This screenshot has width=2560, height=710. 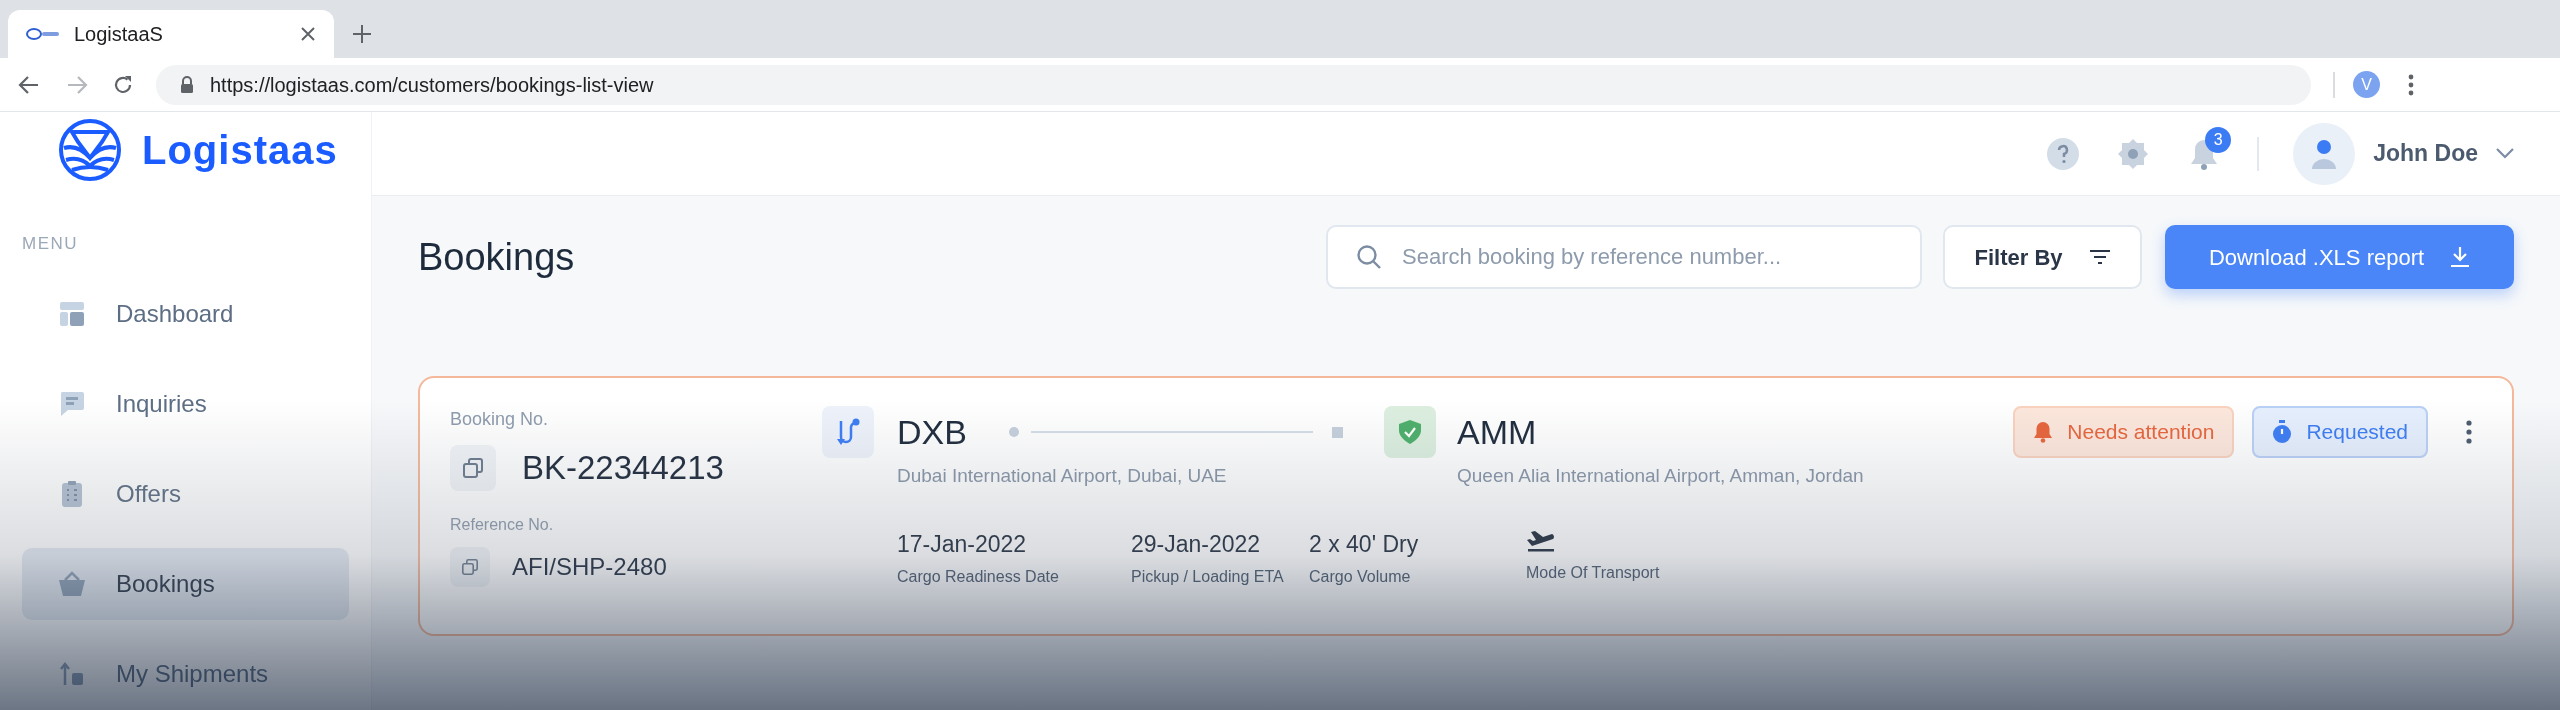 I want to click on booking-label: Booking No., so click(x=500, y=419).